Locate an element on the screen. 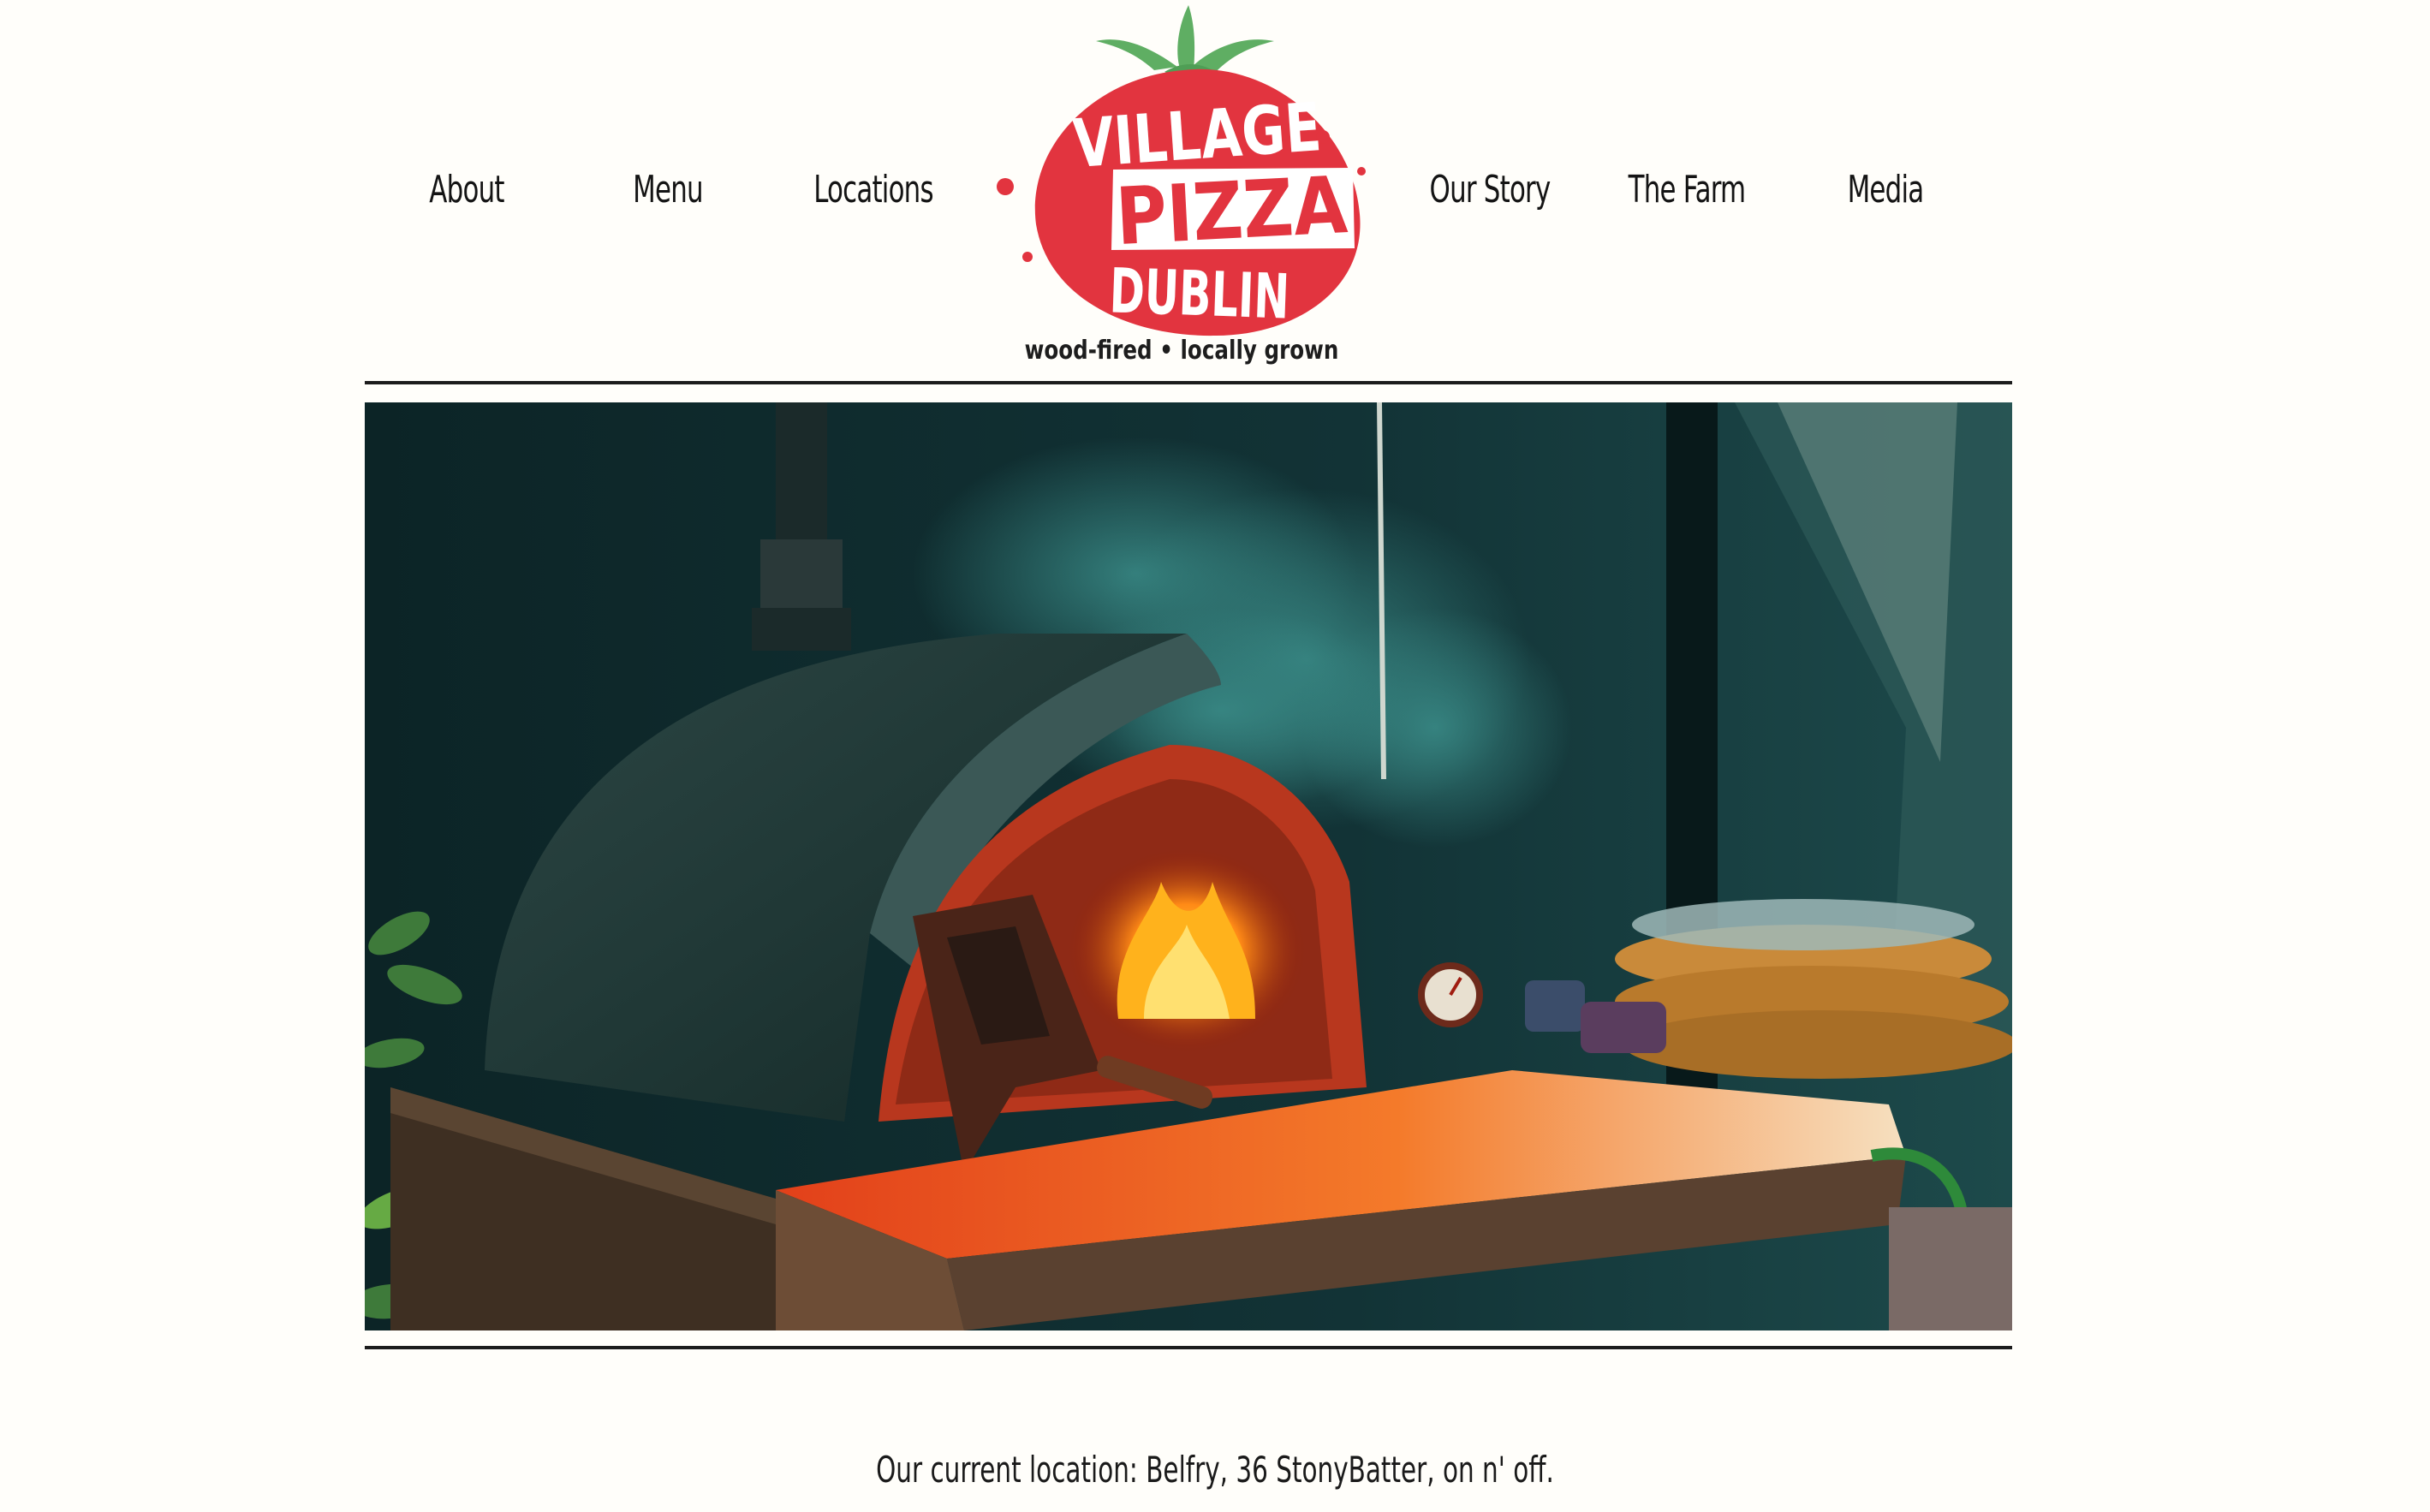 Image resolution: width=2430 pixels, height=1512 pixels. logo-line2: PIZZA is located at coordinates (1231, 211).